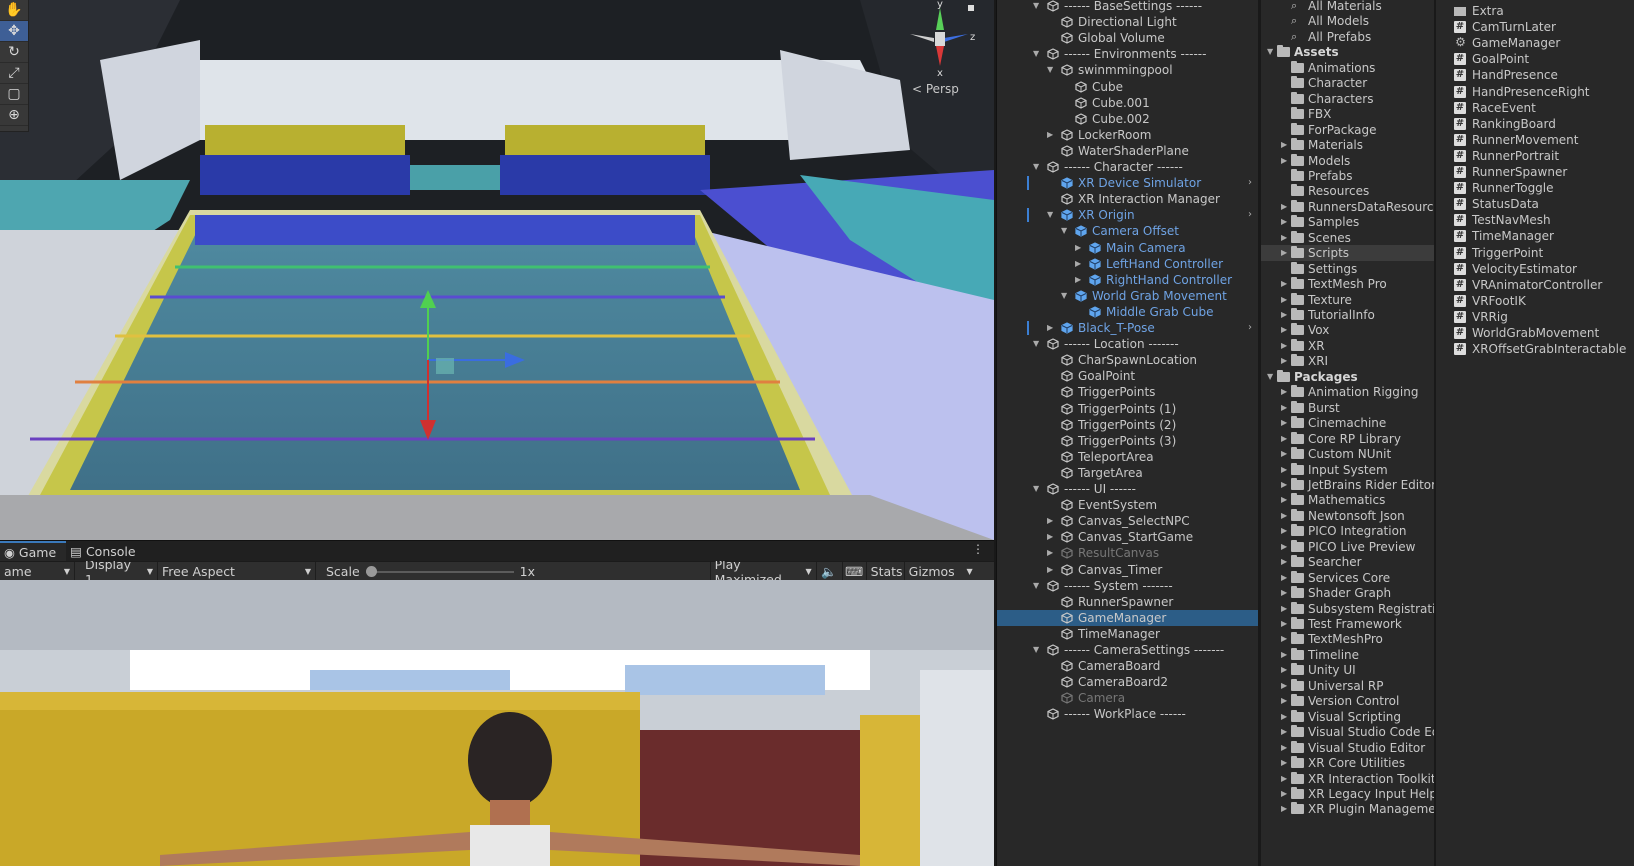  What do you see at coordinates (1535, 317) in the screenshot?
I see `script-asset: # VRRig` at bounding box center [1535, 317].